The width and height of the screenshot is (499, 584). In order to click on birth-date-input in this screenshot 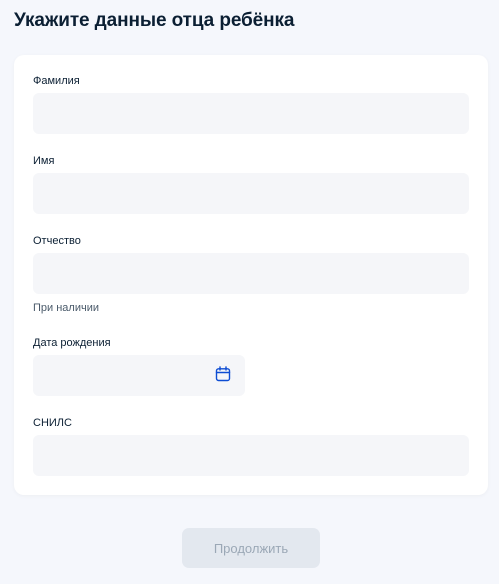, I will do `click(139, 375)`.